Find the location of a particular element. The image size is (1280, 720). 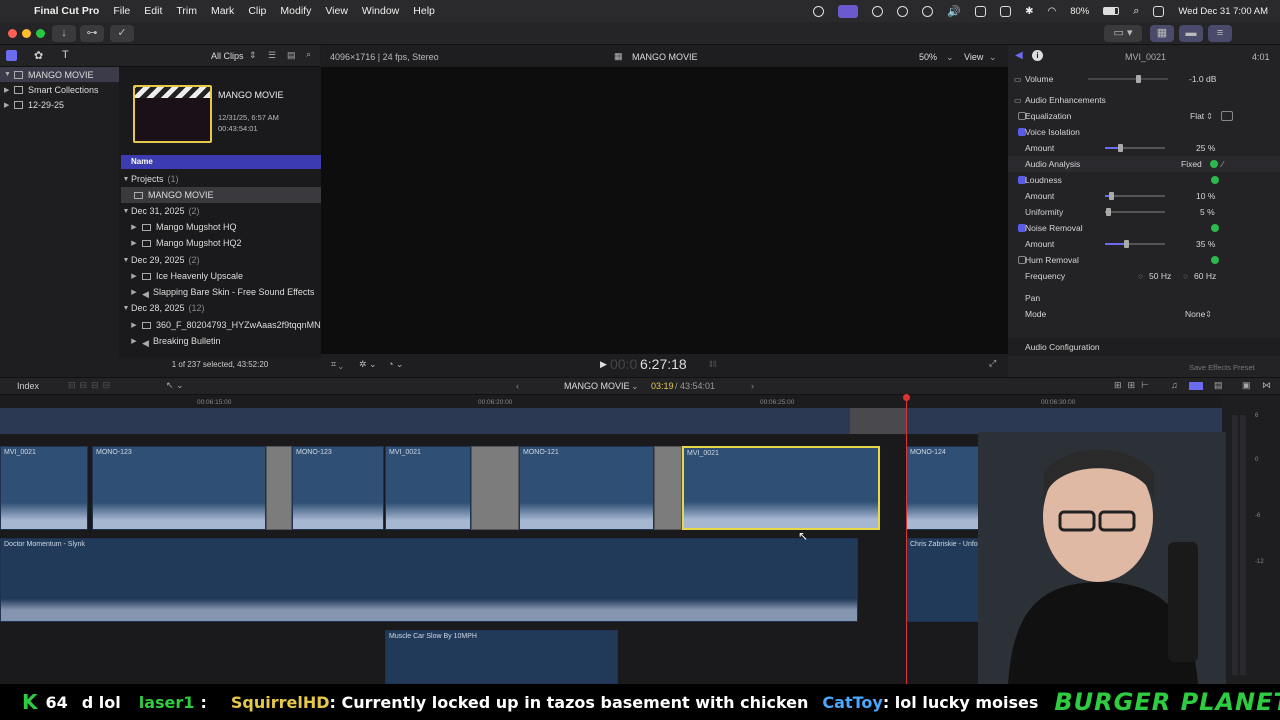

list-view-icon: ☰ is located at coordinates (272, 55).